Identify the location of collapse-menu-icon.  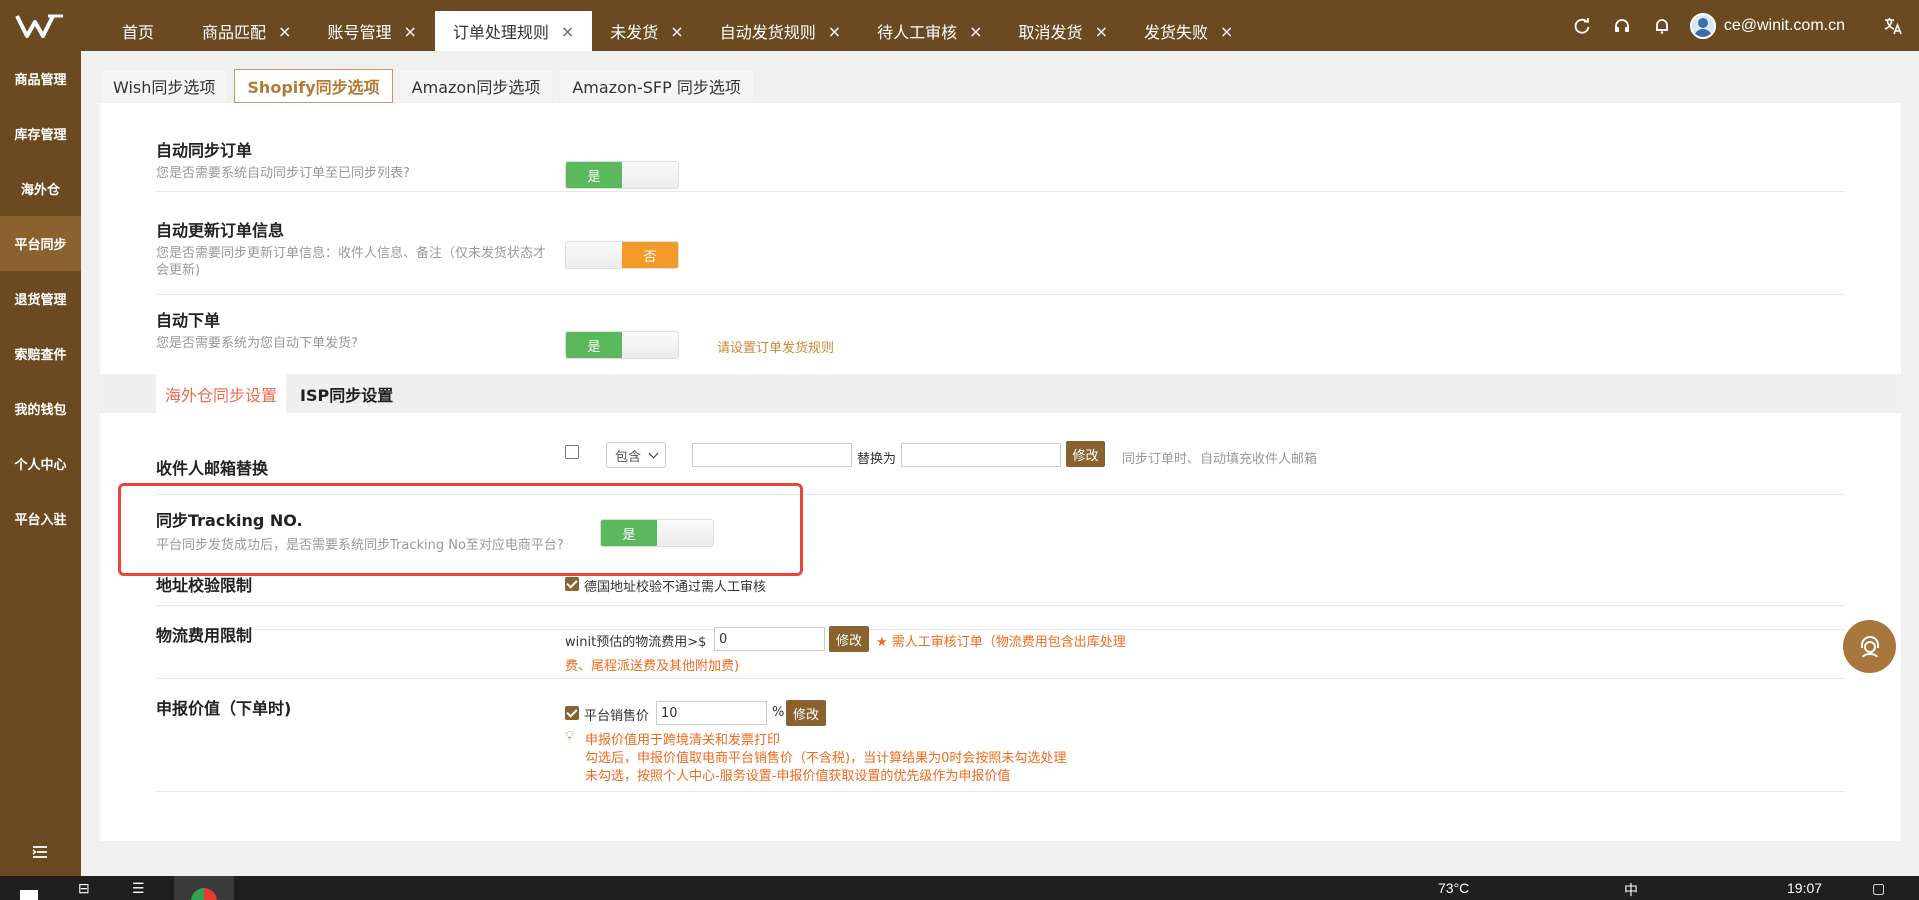
(40, 853).